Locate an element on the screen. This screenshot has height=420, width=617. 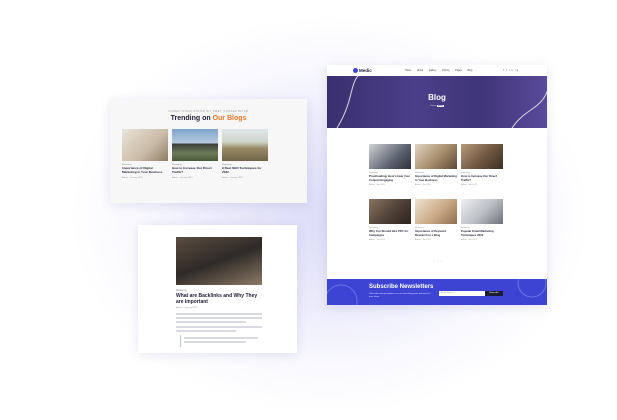
social-icons: f t in ig is located at coordinates (511, 70).